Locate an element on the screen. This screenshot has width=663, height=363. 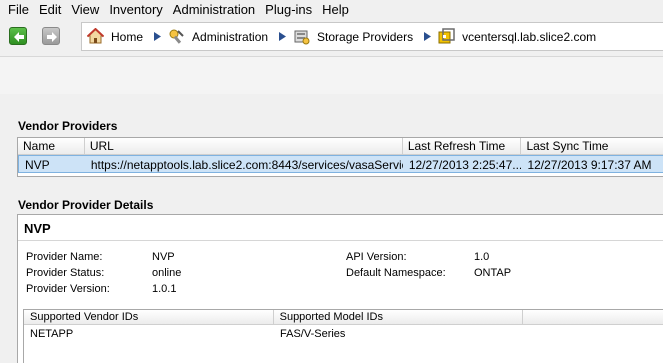
breadcrumb-storage-providers-label: Storage Providers is located at coordinates (365, 36).